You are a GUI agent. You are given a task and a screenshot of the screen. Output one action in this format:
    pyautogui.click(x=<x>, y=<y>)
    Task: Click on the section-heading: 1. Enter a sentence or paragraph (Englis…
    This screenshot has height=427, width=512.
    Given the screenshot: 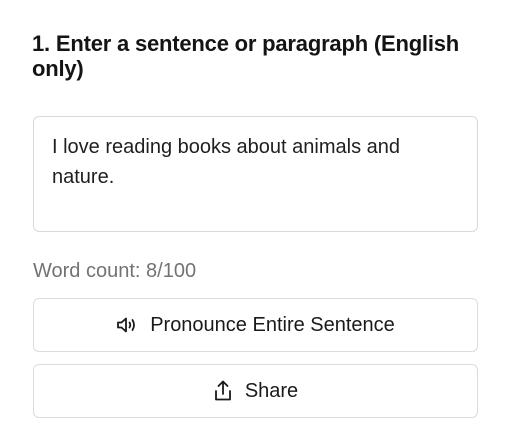 What is the action you would take?
    pyautogui.click(x=246, y=56)
    